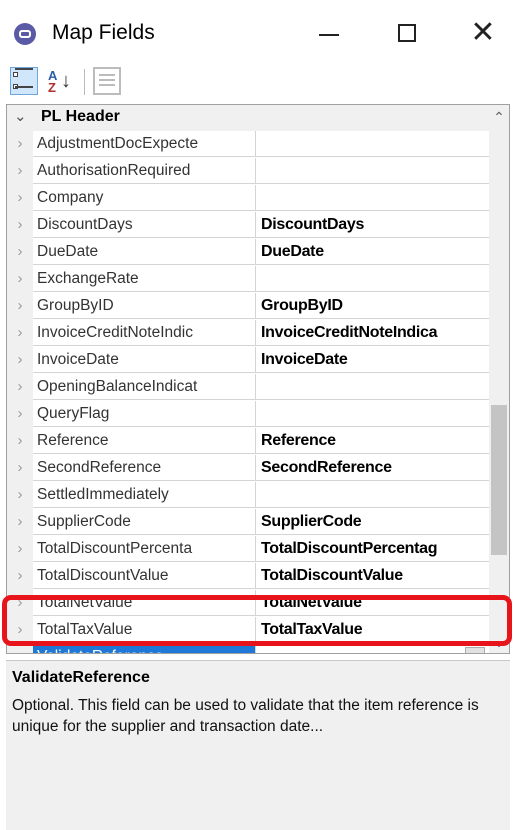 This screenshot has width=516, height=830. Describe the element at coordinates (24, 81) in the screenshot. I see `categorized-icon` at that location.